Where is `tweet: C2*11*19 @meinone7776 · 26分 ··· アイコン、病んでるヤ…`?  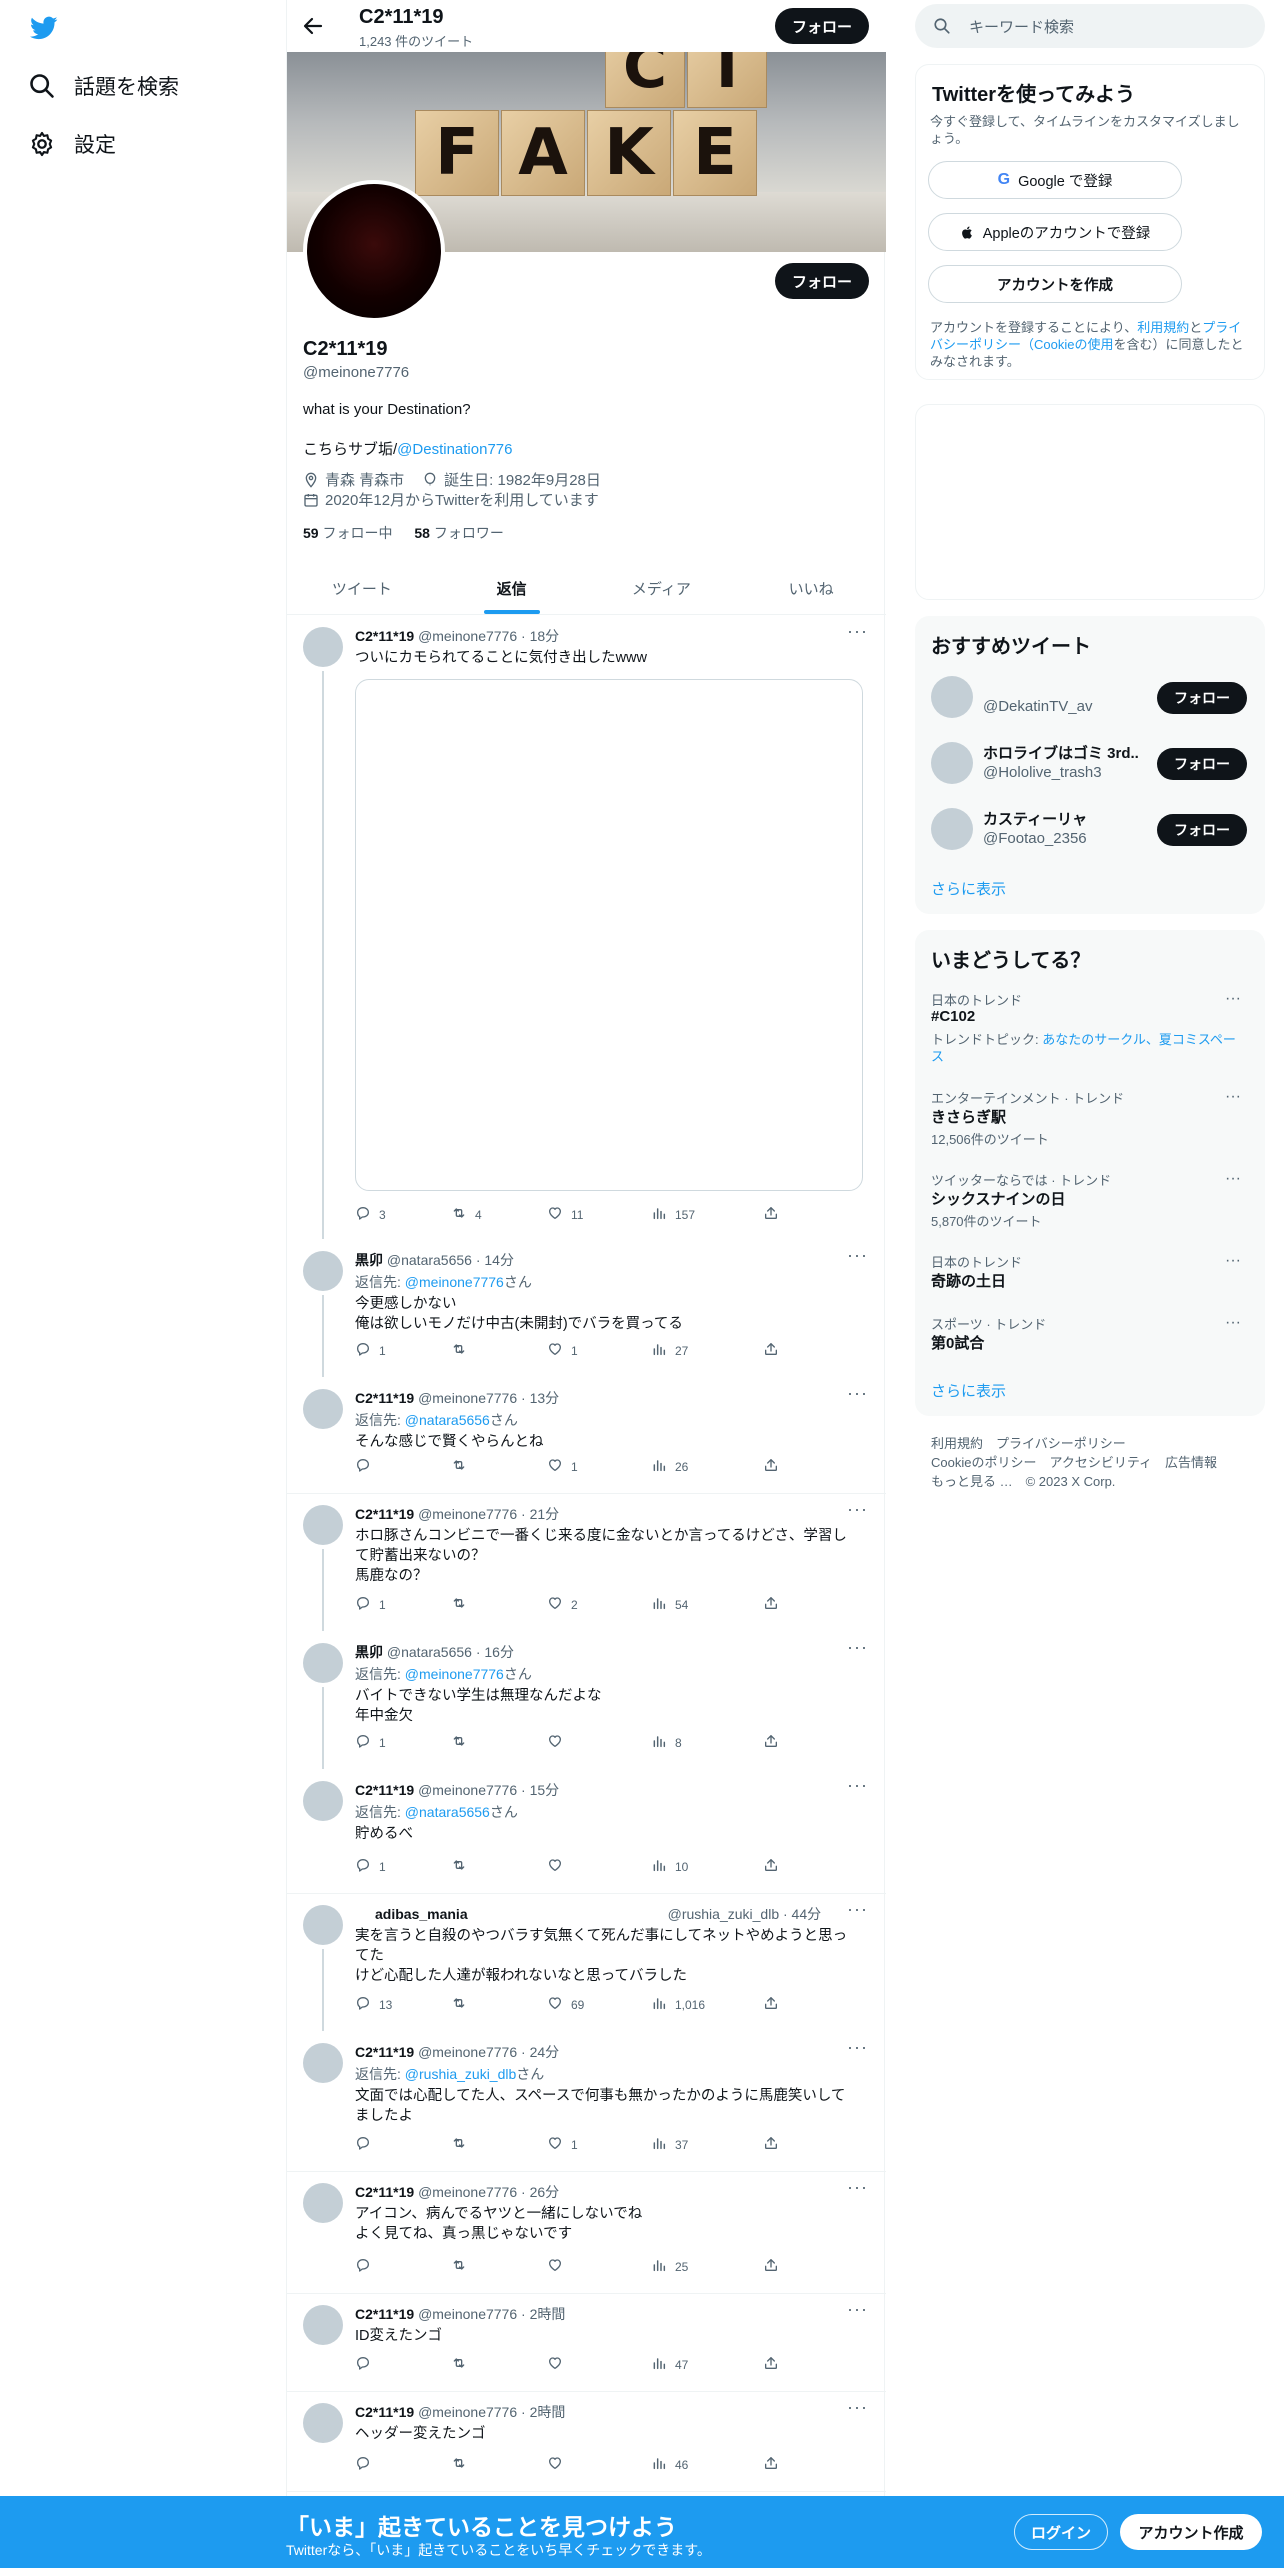
tweet: C2*11*19 @meinone7776 · 26分 ··· アイコン、病んでるヤ… is located at coordinates (586, 2232).